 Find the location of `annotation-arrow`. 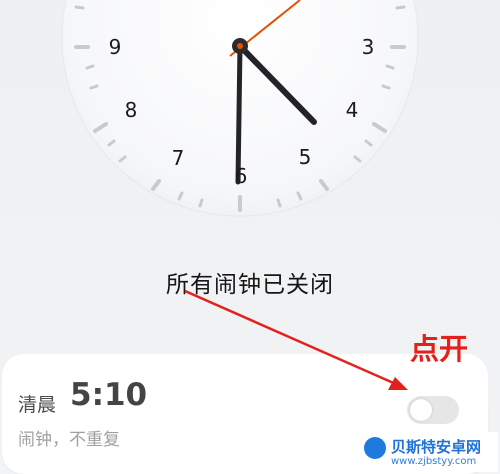

annotation-arrow is located at coordinates (296, 339).